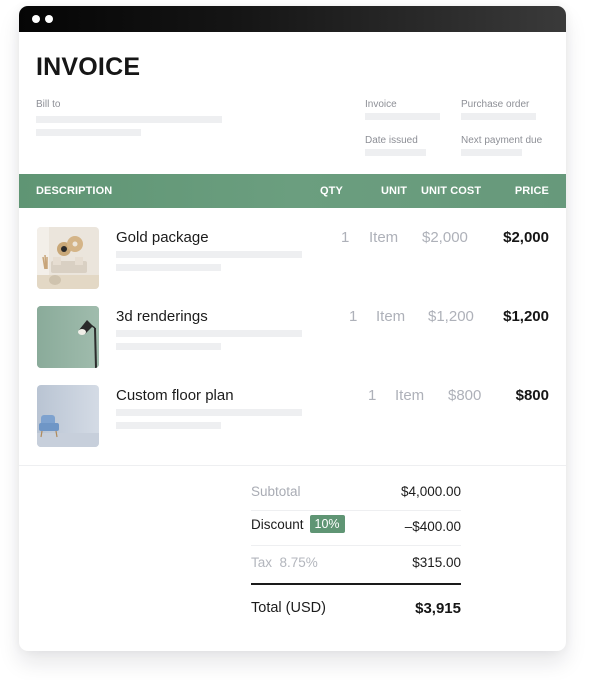 The image size is (590, 680). Describe the element at coordinates (451, 316) in the screenshot. I see `item-unit-cost: $1,200` at that location.